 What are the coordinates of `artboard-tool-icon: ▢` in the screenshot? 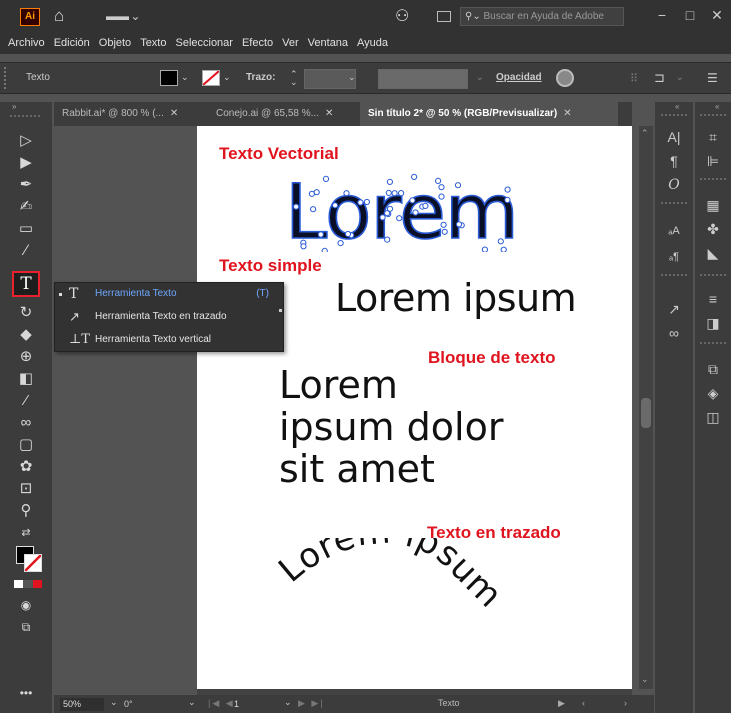 It's located at (26, 445).